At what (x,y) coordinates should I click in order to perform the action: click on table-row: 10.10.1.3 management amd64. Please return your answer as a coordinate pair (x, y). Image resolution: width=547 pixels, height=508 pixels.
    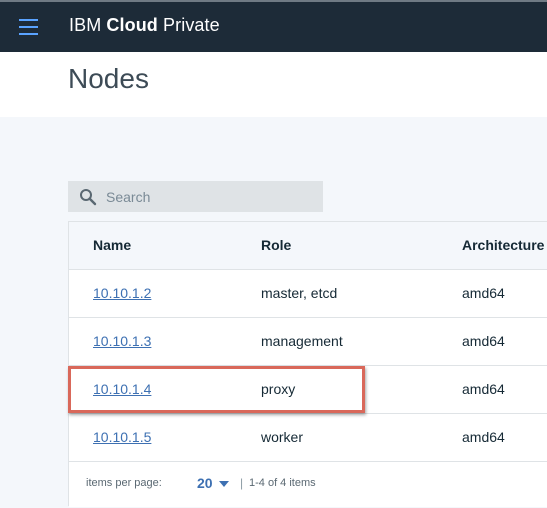
    Looking at the image, I should click on (308, 342).